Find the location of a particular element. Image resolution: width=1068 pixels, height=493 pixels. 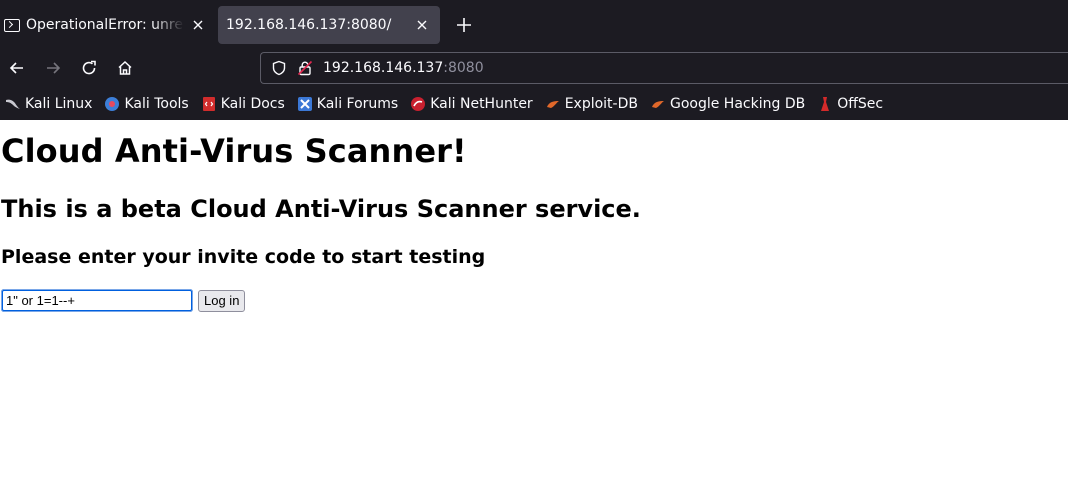

tab-operational-error: OperationalError: unrecognized token is located at coordinates (108, 25).